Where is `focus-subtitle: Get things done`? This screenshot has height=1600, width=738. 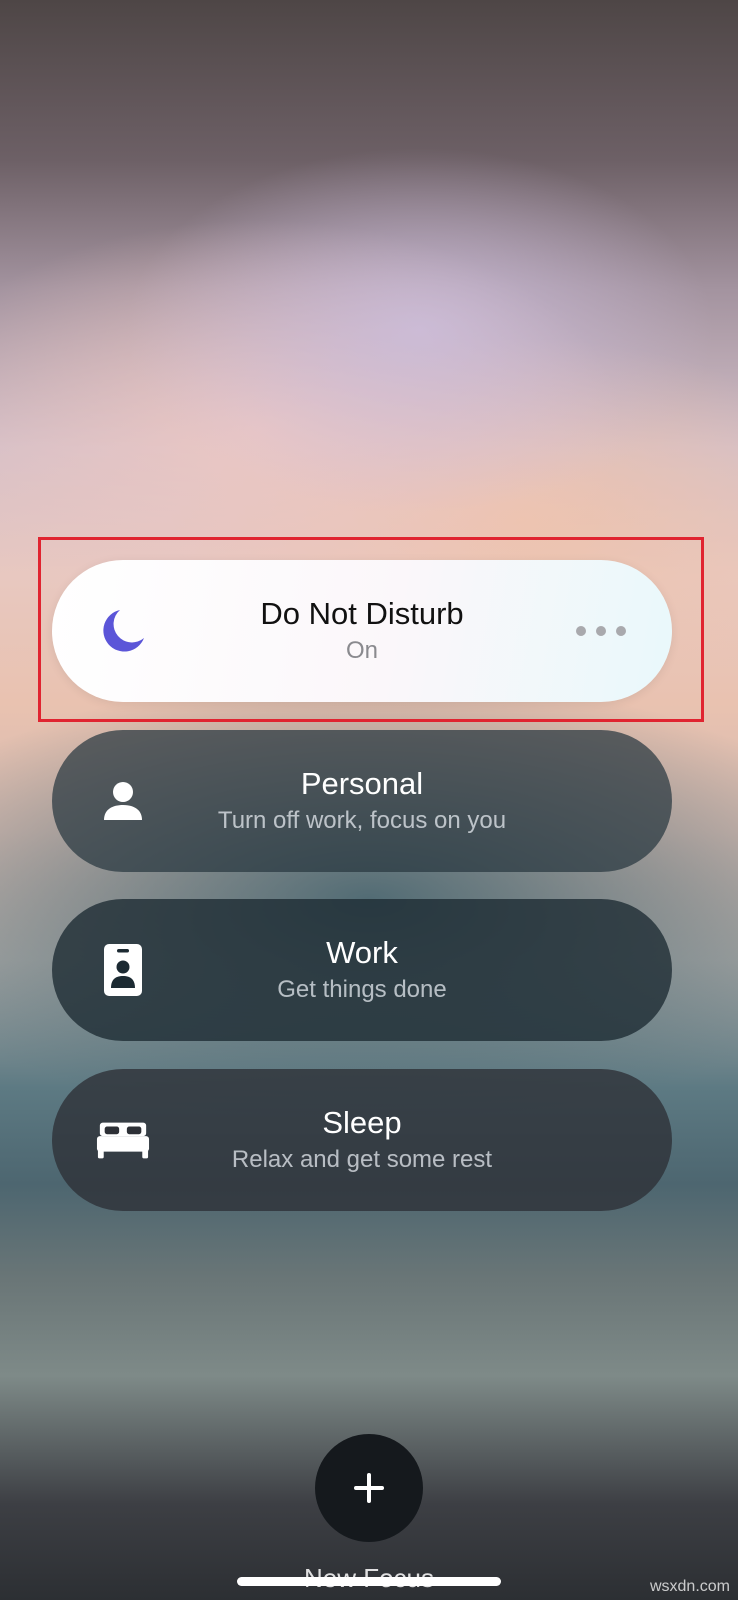 focus-subtitle: Get things done is located at coordinates (362, 989).